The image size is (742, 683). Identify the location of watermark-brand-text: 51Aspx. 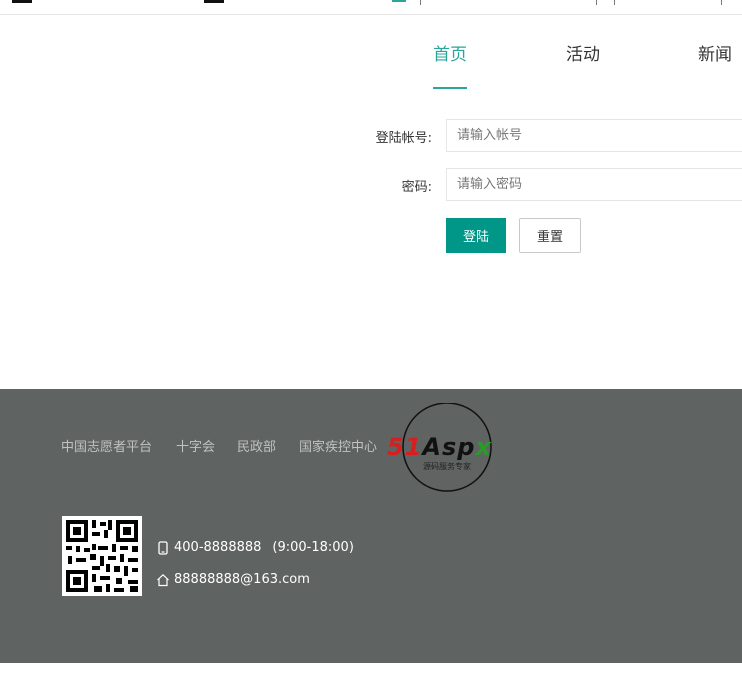
(439, 447).